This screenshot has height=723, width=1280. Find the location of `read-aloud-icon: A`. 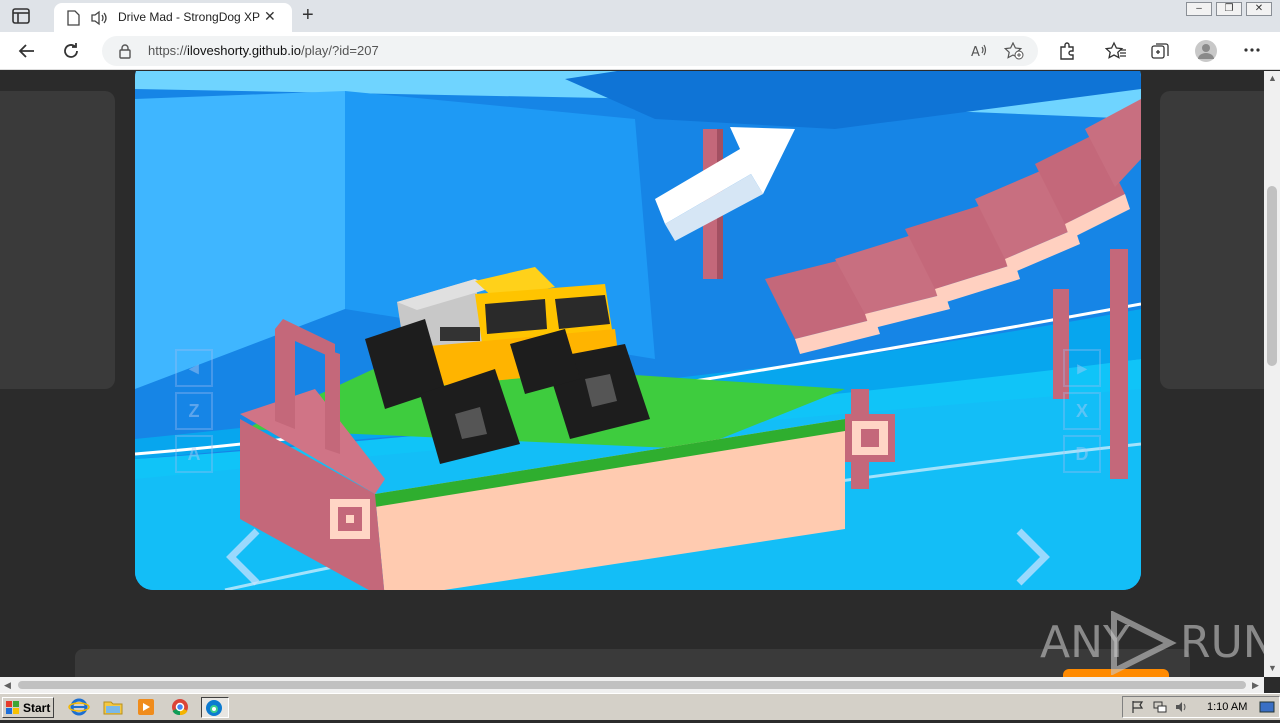

read-aloud-icon: A is located at coordinates (979, 53).